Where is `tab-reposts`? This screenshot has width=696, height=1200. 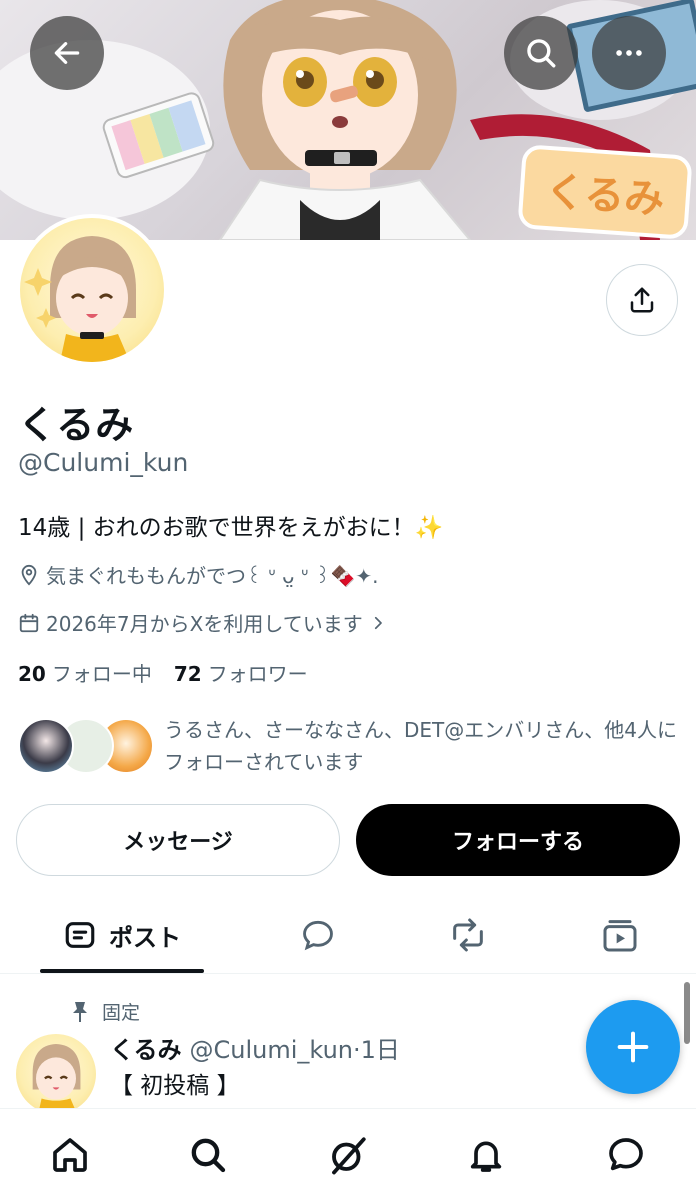
tab-reposts is located at coordinates (468, 935).